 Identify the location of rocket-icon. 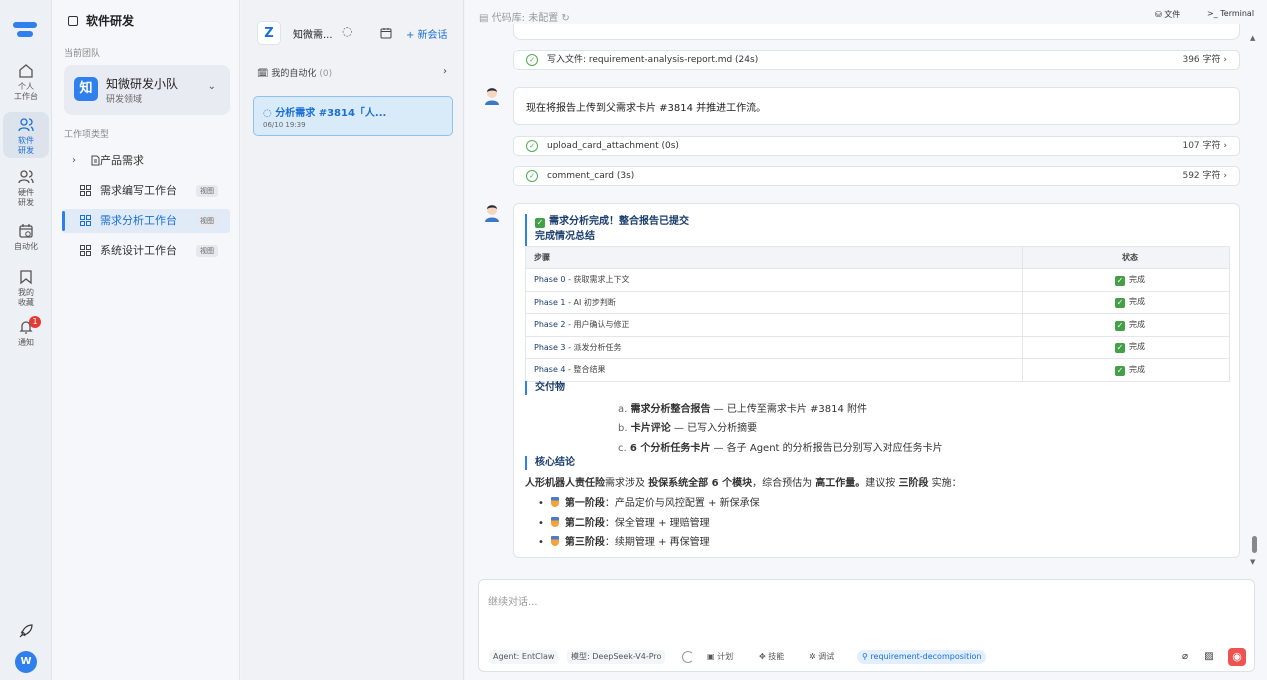
(26, 631).